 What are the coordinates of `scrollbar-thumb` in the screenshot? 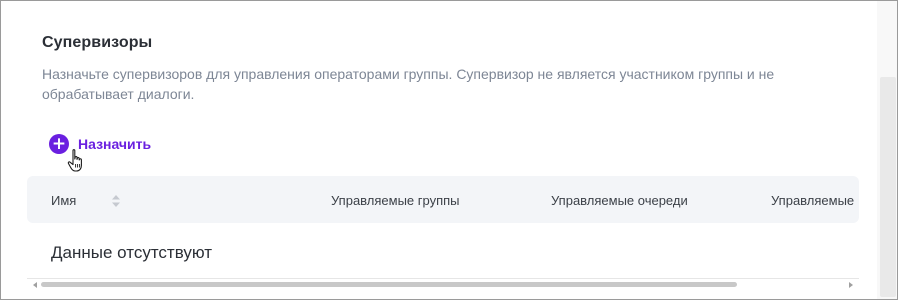 It's located at (389, 284).